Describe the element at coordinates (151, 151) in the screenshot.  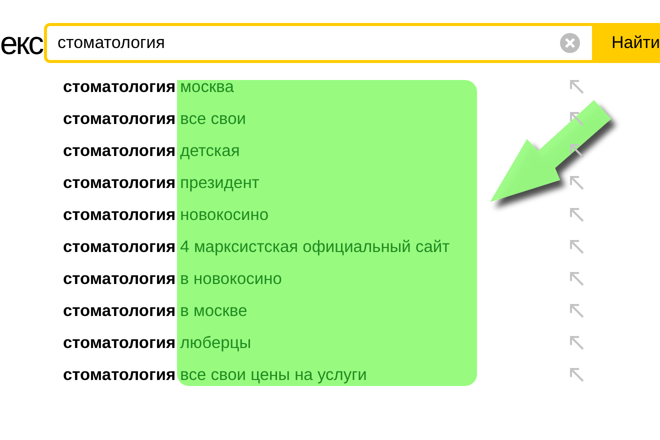
I see `suggestion-item: стоматология детская` at that location.